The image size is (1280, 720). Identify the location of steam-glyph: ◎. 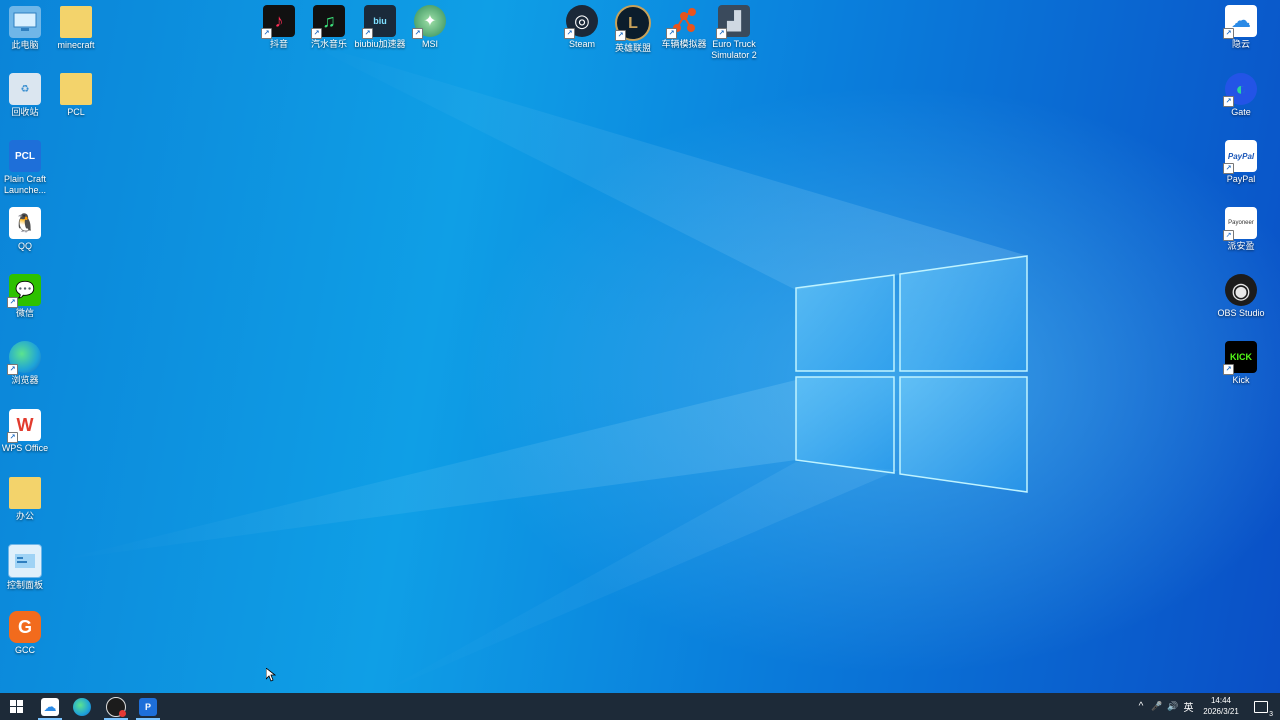
(582, 20).